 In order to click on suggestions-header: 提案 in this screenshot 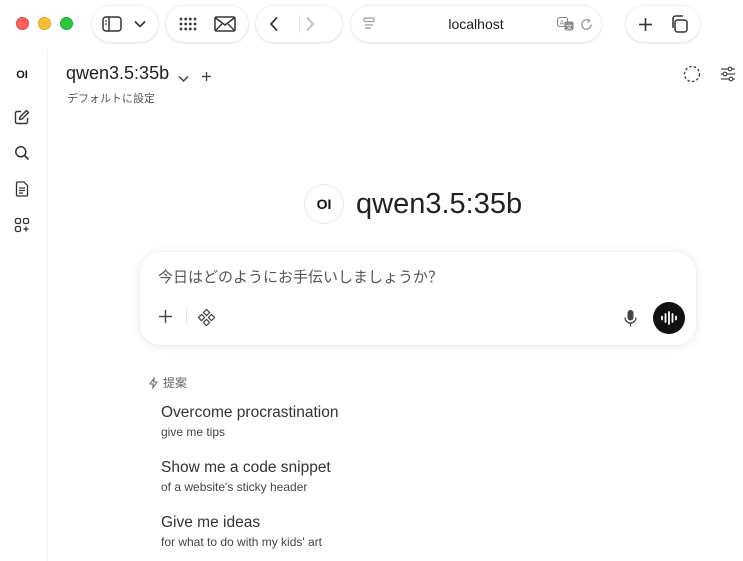, I will do `click(167, 382)`.